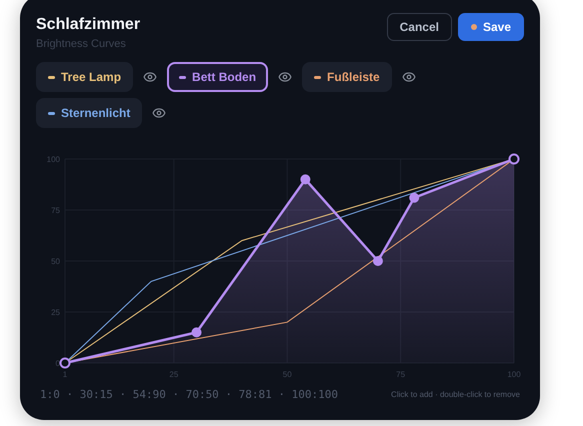 The image size is (583, 426). Describe the element at coordinates (347, 77) in the screenshot. I see `curve-chip: Fußleiste` at that location.